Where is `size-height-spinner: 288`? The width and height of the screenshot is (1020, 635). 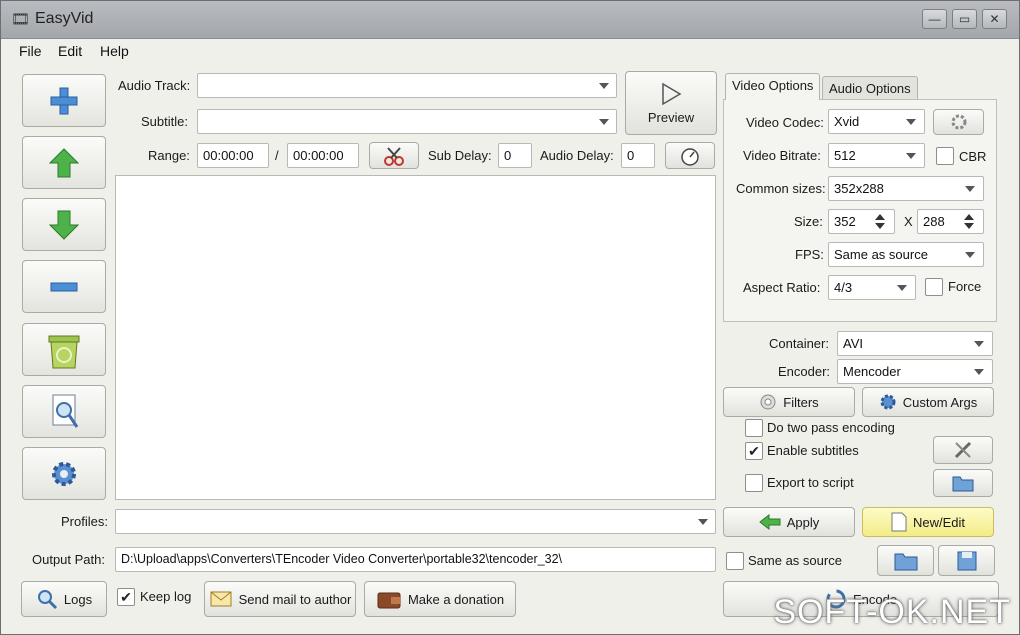 size-height-spinner: 288 is located at coordinates (950, 221).